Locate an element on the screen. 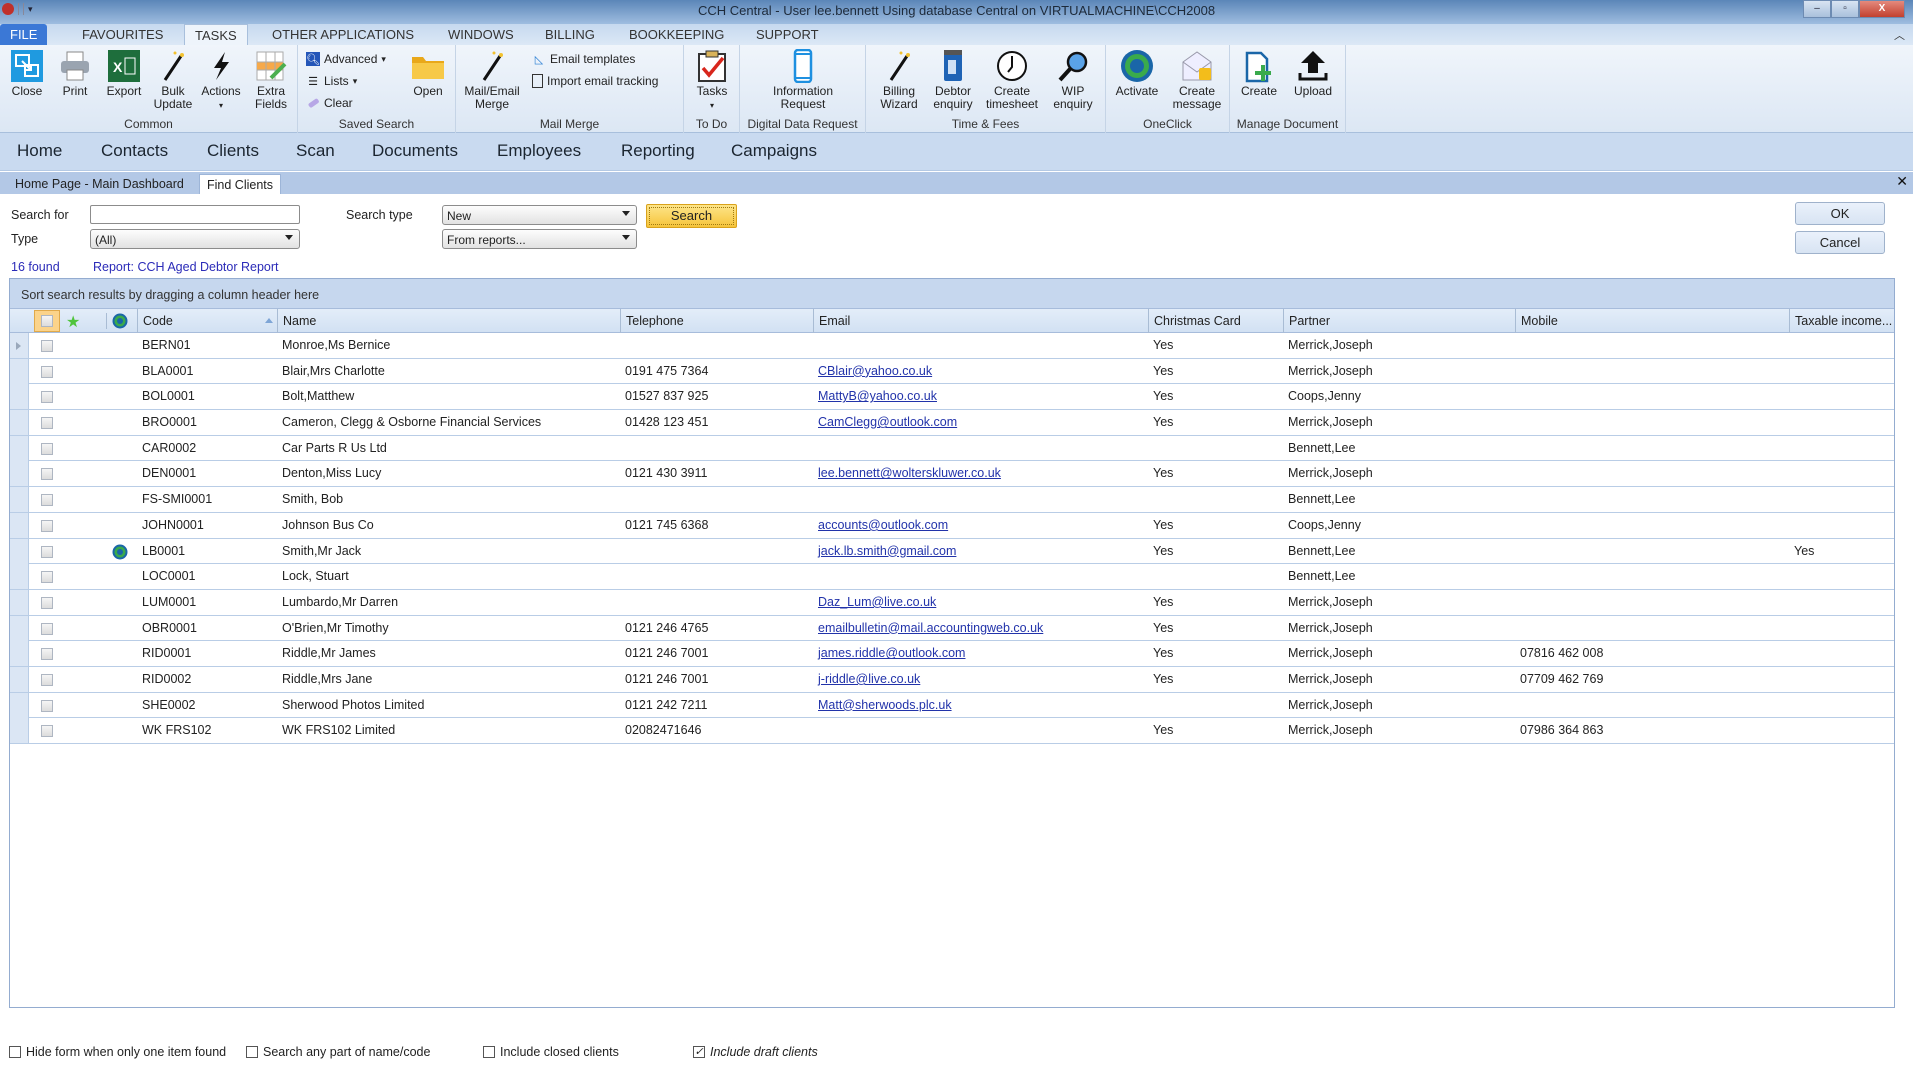 This screenshot has height=1074, width=1913. export-button: X Export is located at coordinates (124, 73).